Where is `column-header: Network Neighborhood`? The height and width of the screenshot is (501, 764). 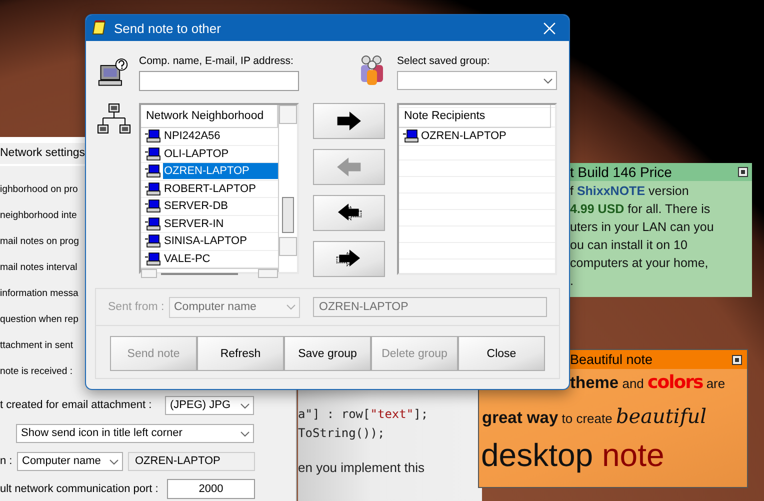
column-header: Network Neighborhood is located at coordinates (209, 116).